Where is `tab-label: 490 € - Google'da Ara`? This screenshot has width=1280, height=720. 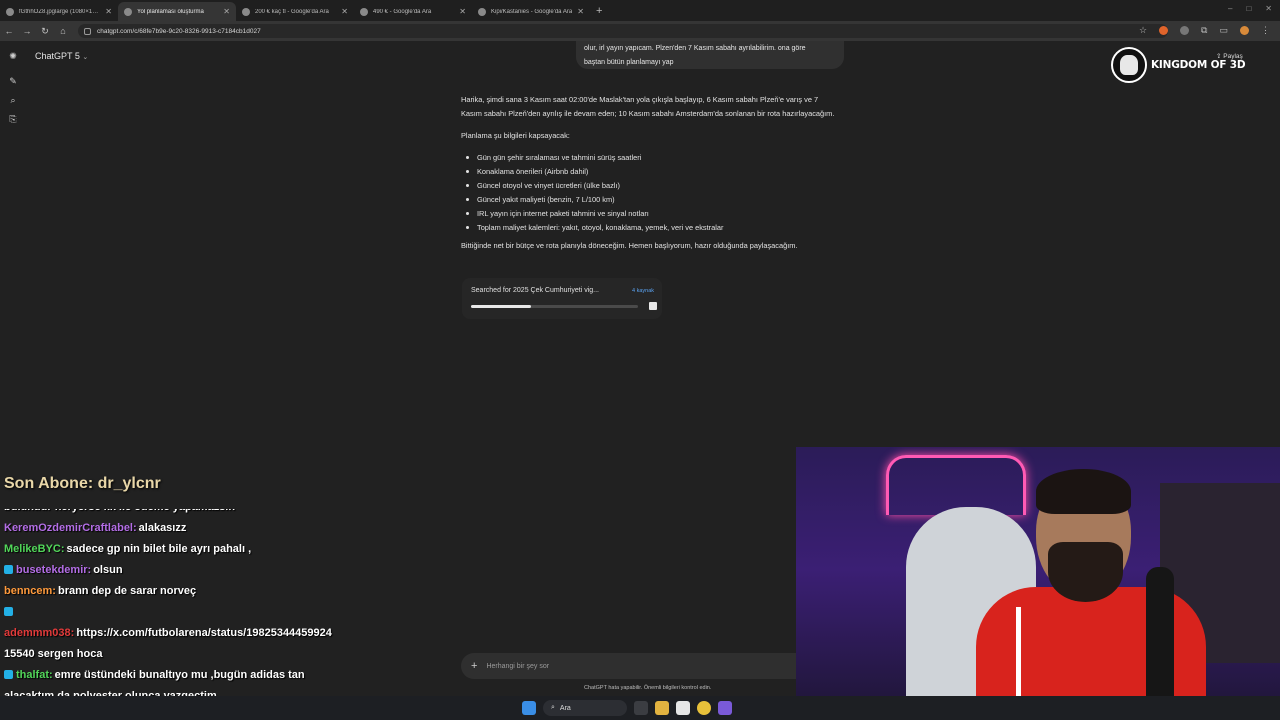 tab-label: 490 € - Google'da Ara is located at coordinates (402, 11).